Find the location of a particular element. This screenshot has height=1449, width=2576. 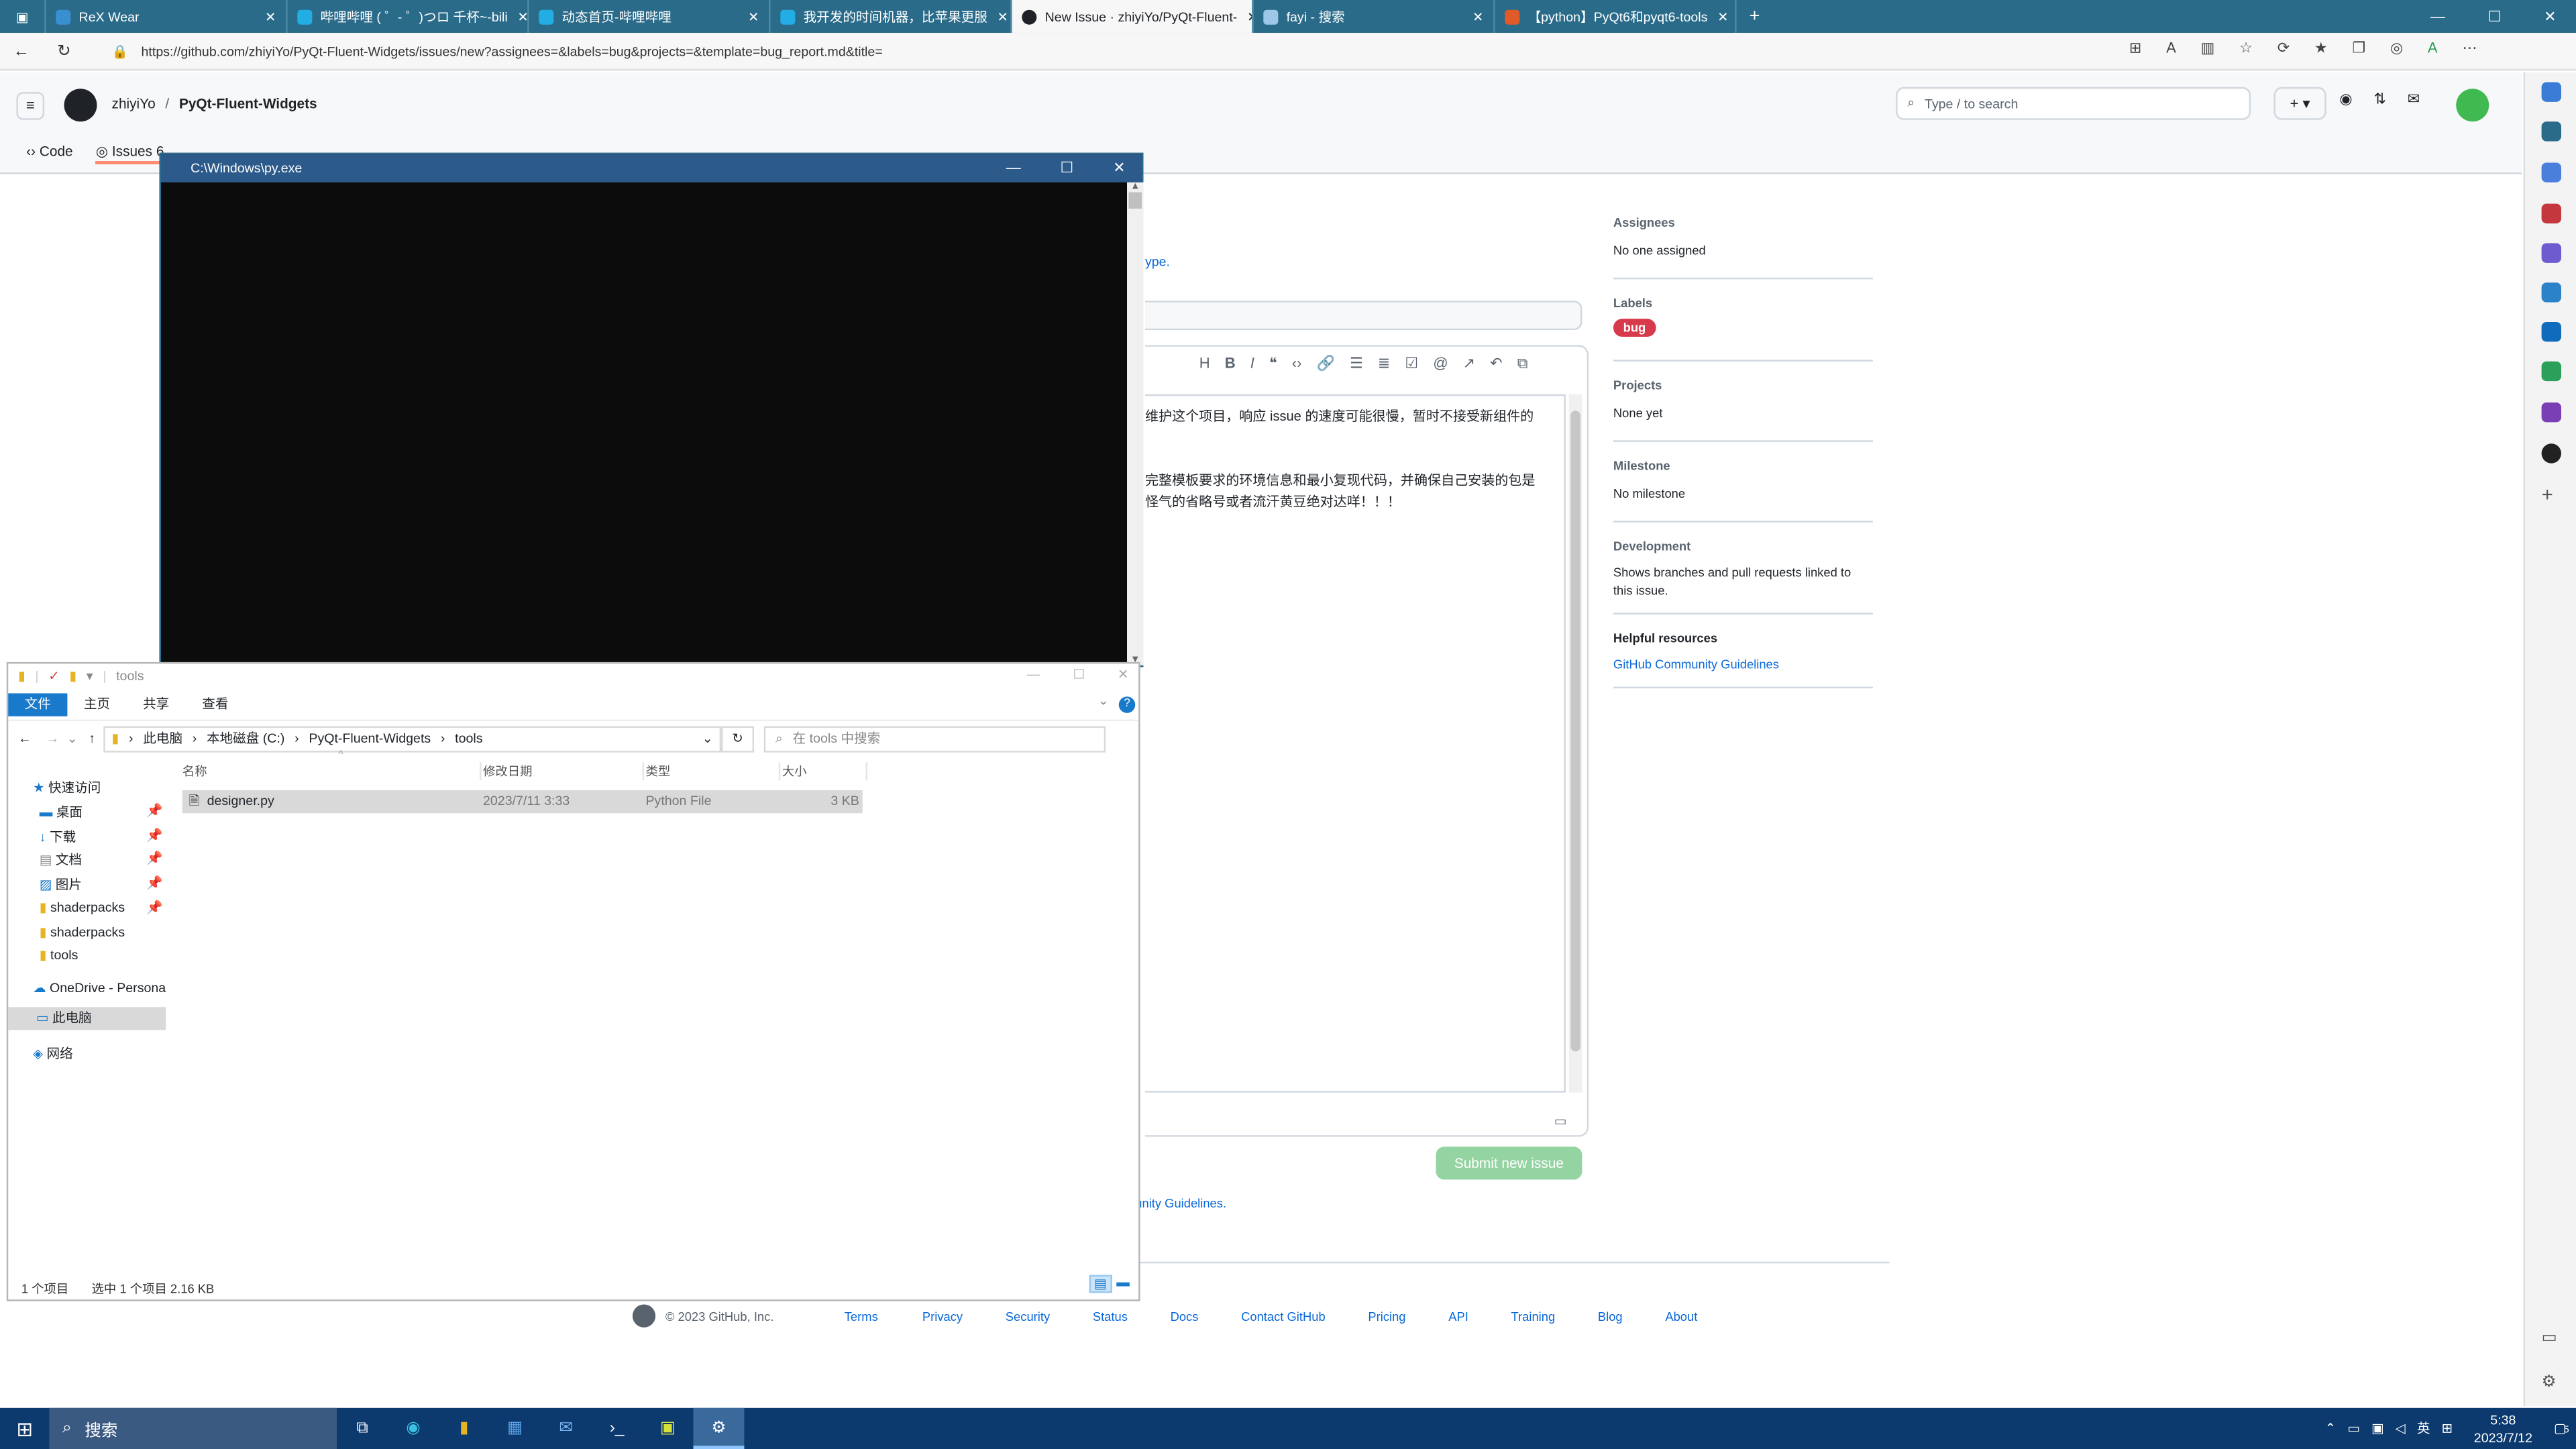

tray-overflow-icon: ⌃ is located at coordinates (2330, 1428).